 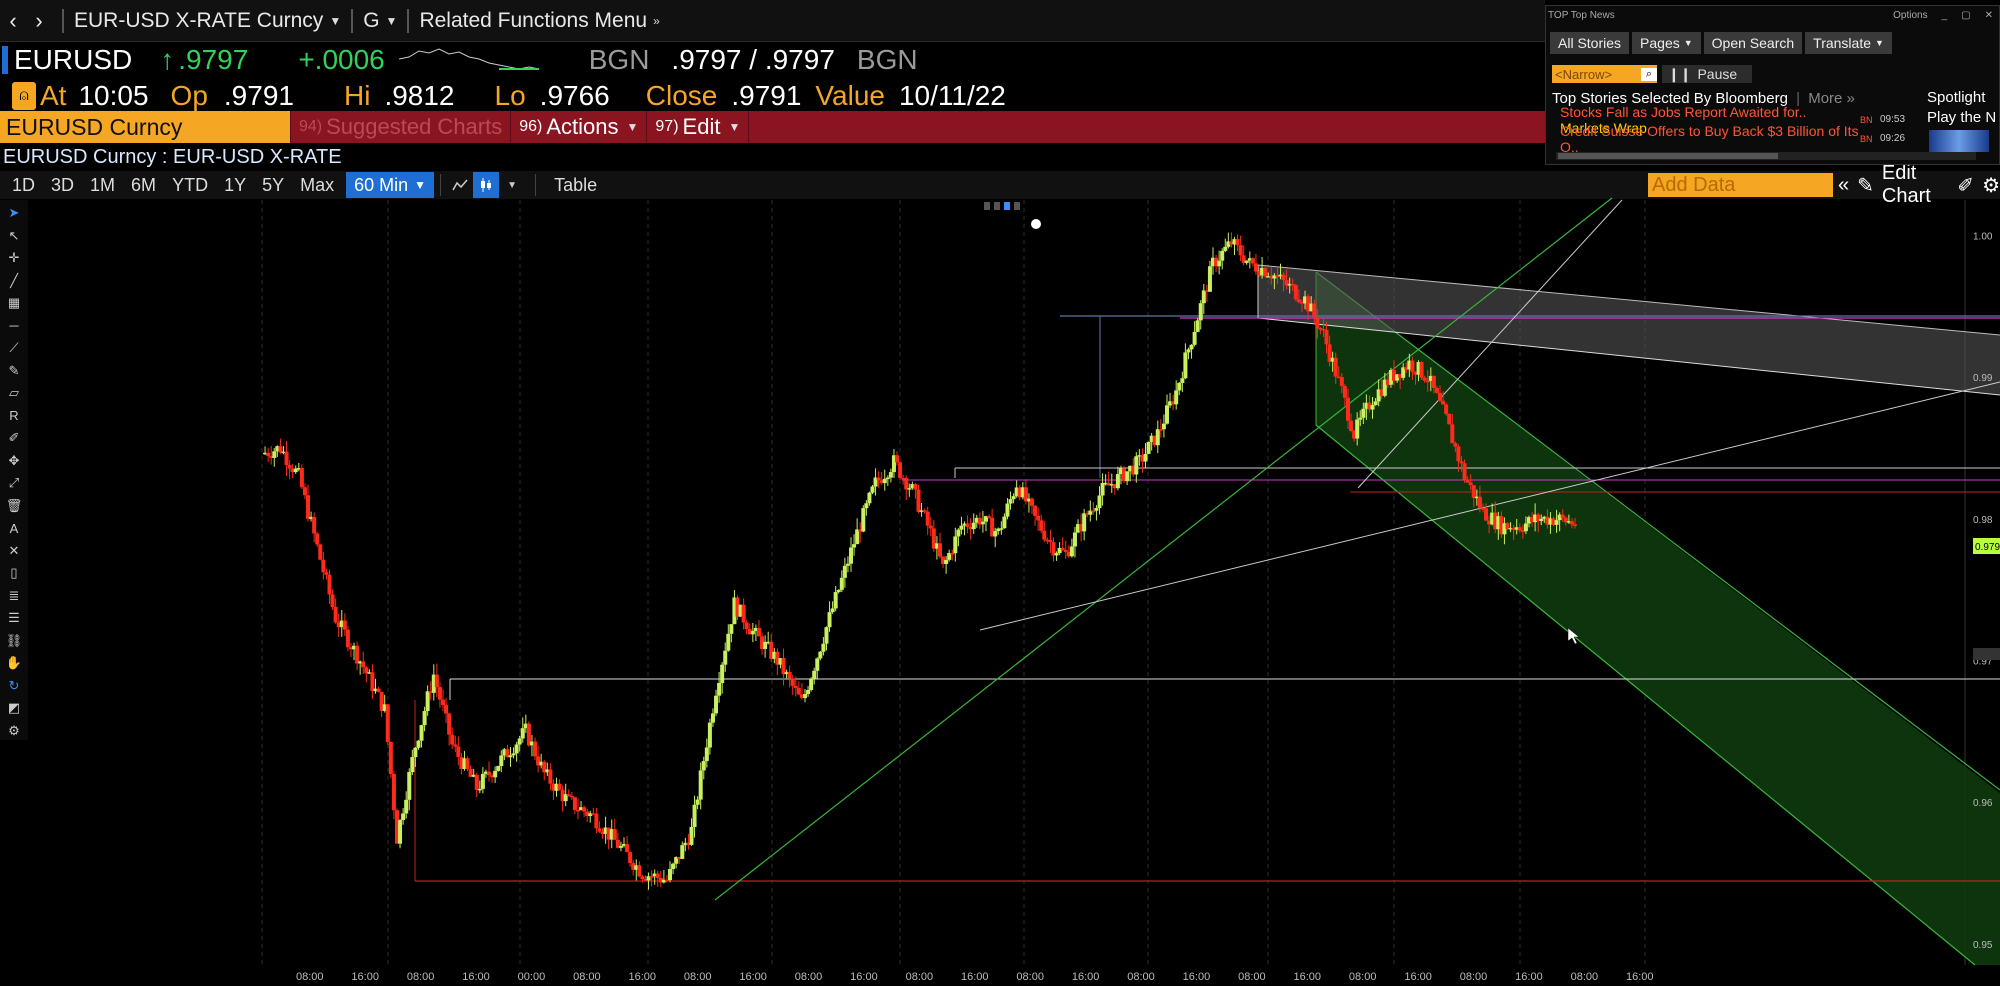 What do you see at coordinates (14, 213) in the screenshot?
I see `cursor-icon: ➤` at bounding box center [14, 213].